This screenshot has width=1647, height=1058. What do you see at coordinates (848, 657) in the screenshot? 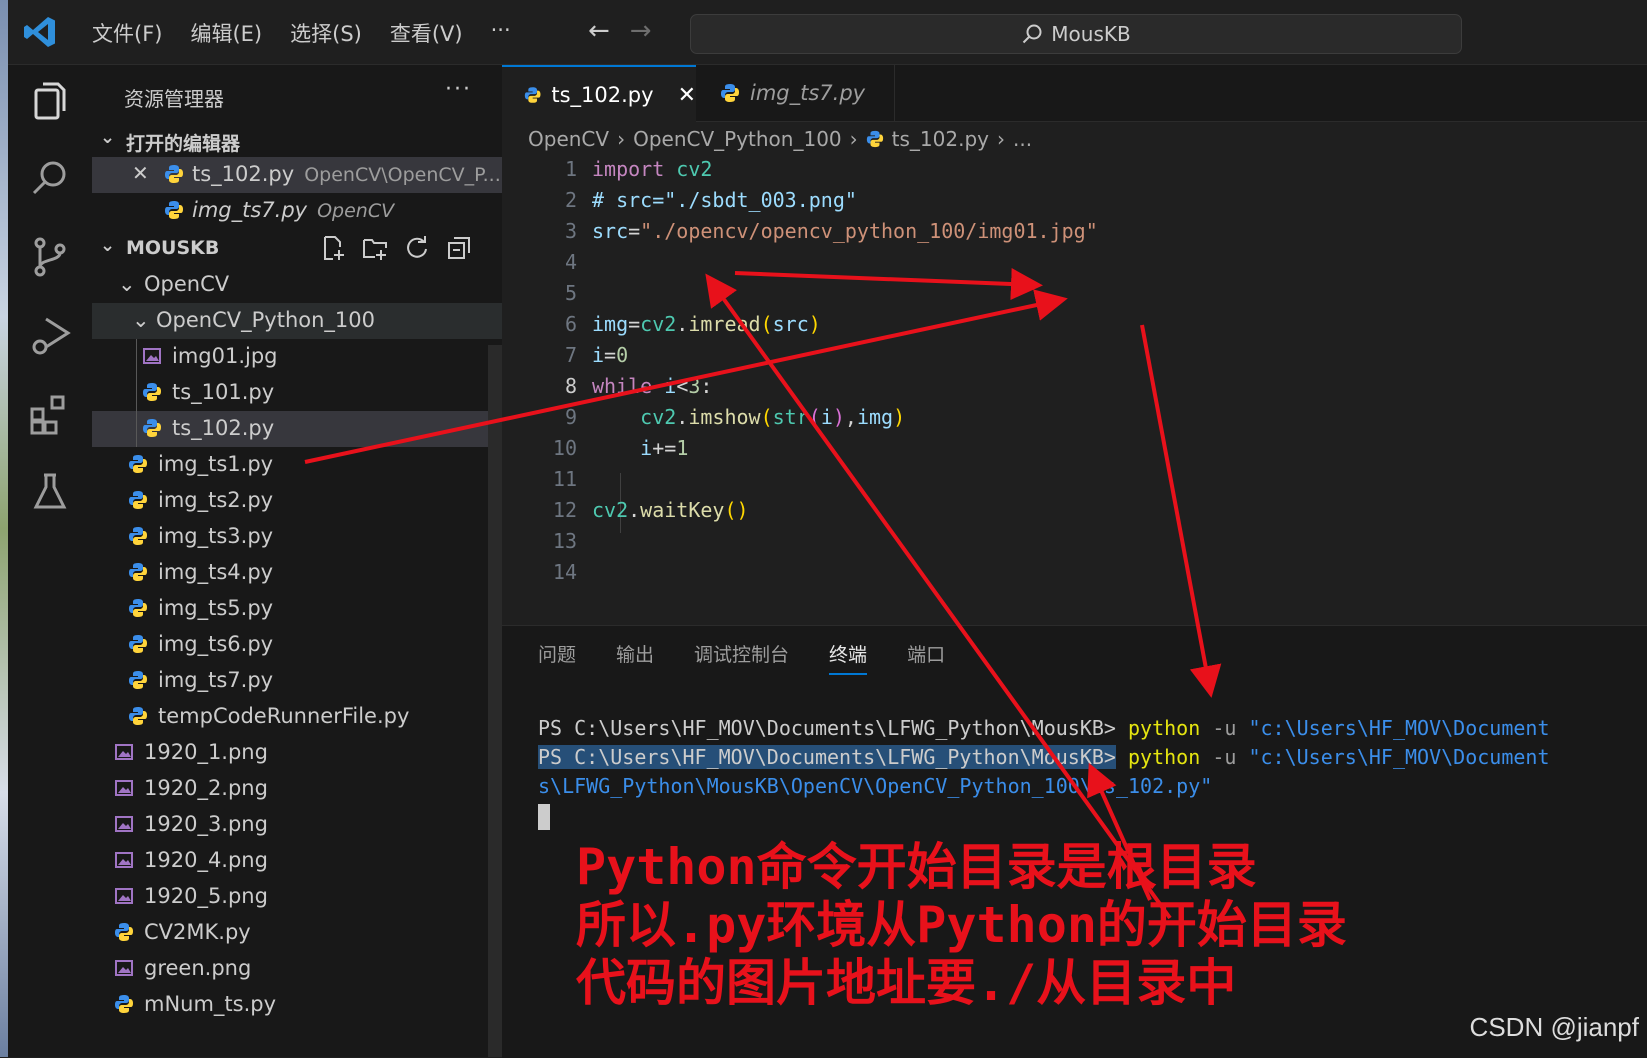
I see `tab-terminal: 终端` at bounding box center [848, 657].